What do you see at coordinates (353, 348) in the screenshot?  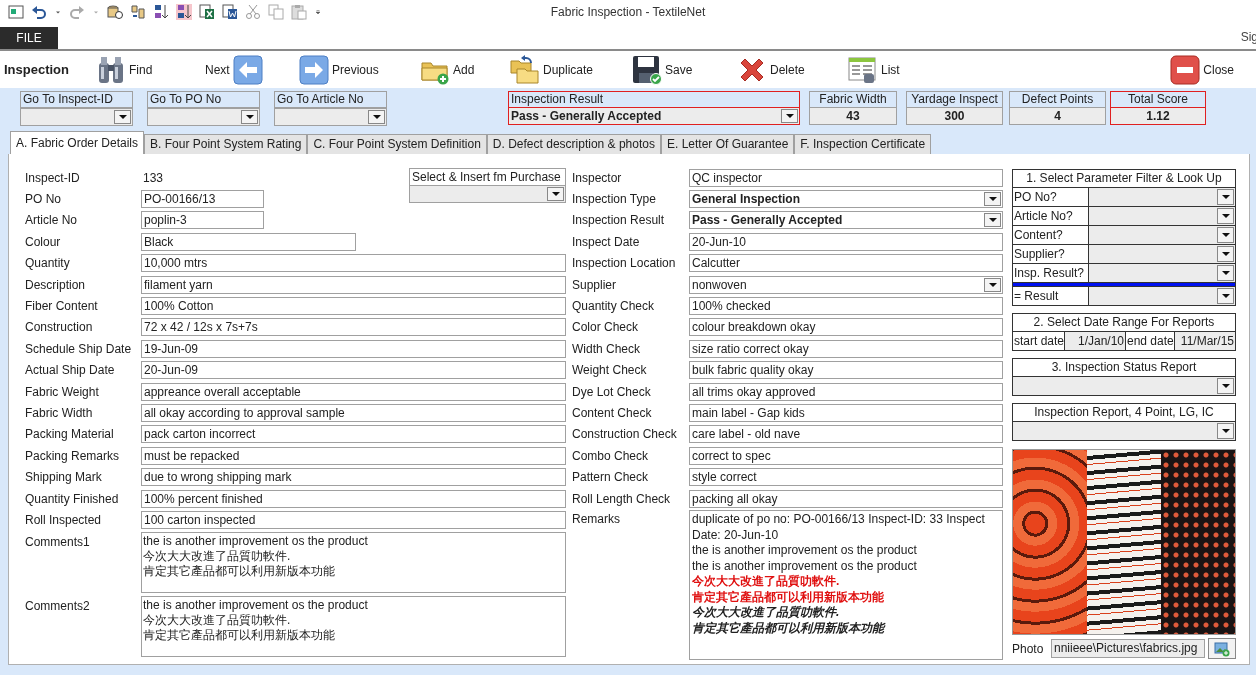 I see `text-field: 19-Jun-09` at bounding box center [353, 348].